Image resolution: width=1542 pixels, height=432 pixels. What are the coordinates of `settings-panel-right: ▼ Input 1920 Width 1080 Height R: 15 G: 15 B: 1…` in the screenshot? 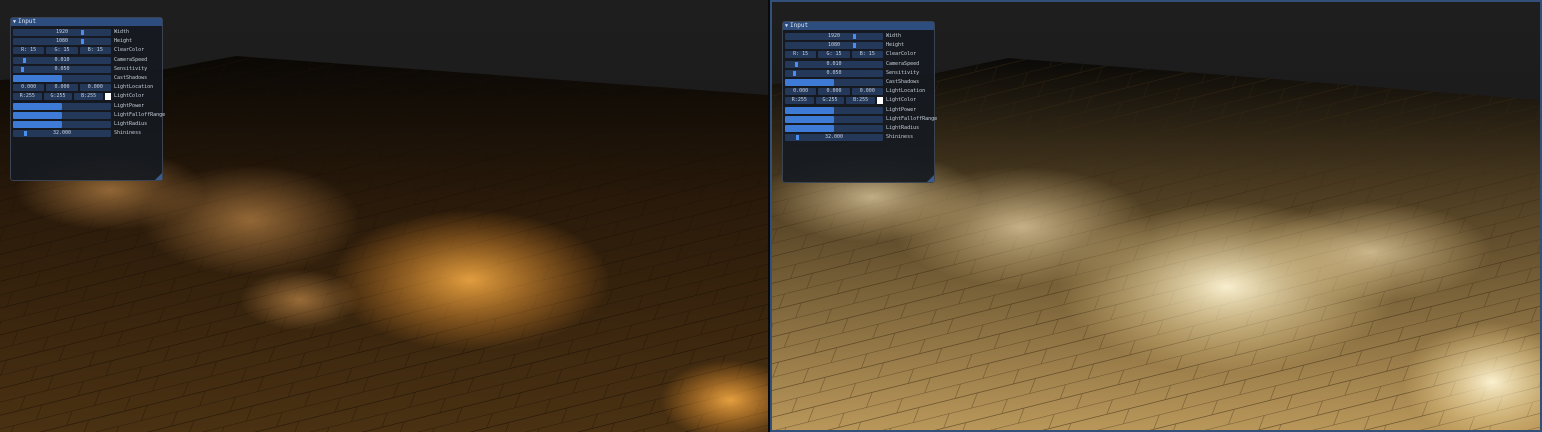 It's located at (860, 102).